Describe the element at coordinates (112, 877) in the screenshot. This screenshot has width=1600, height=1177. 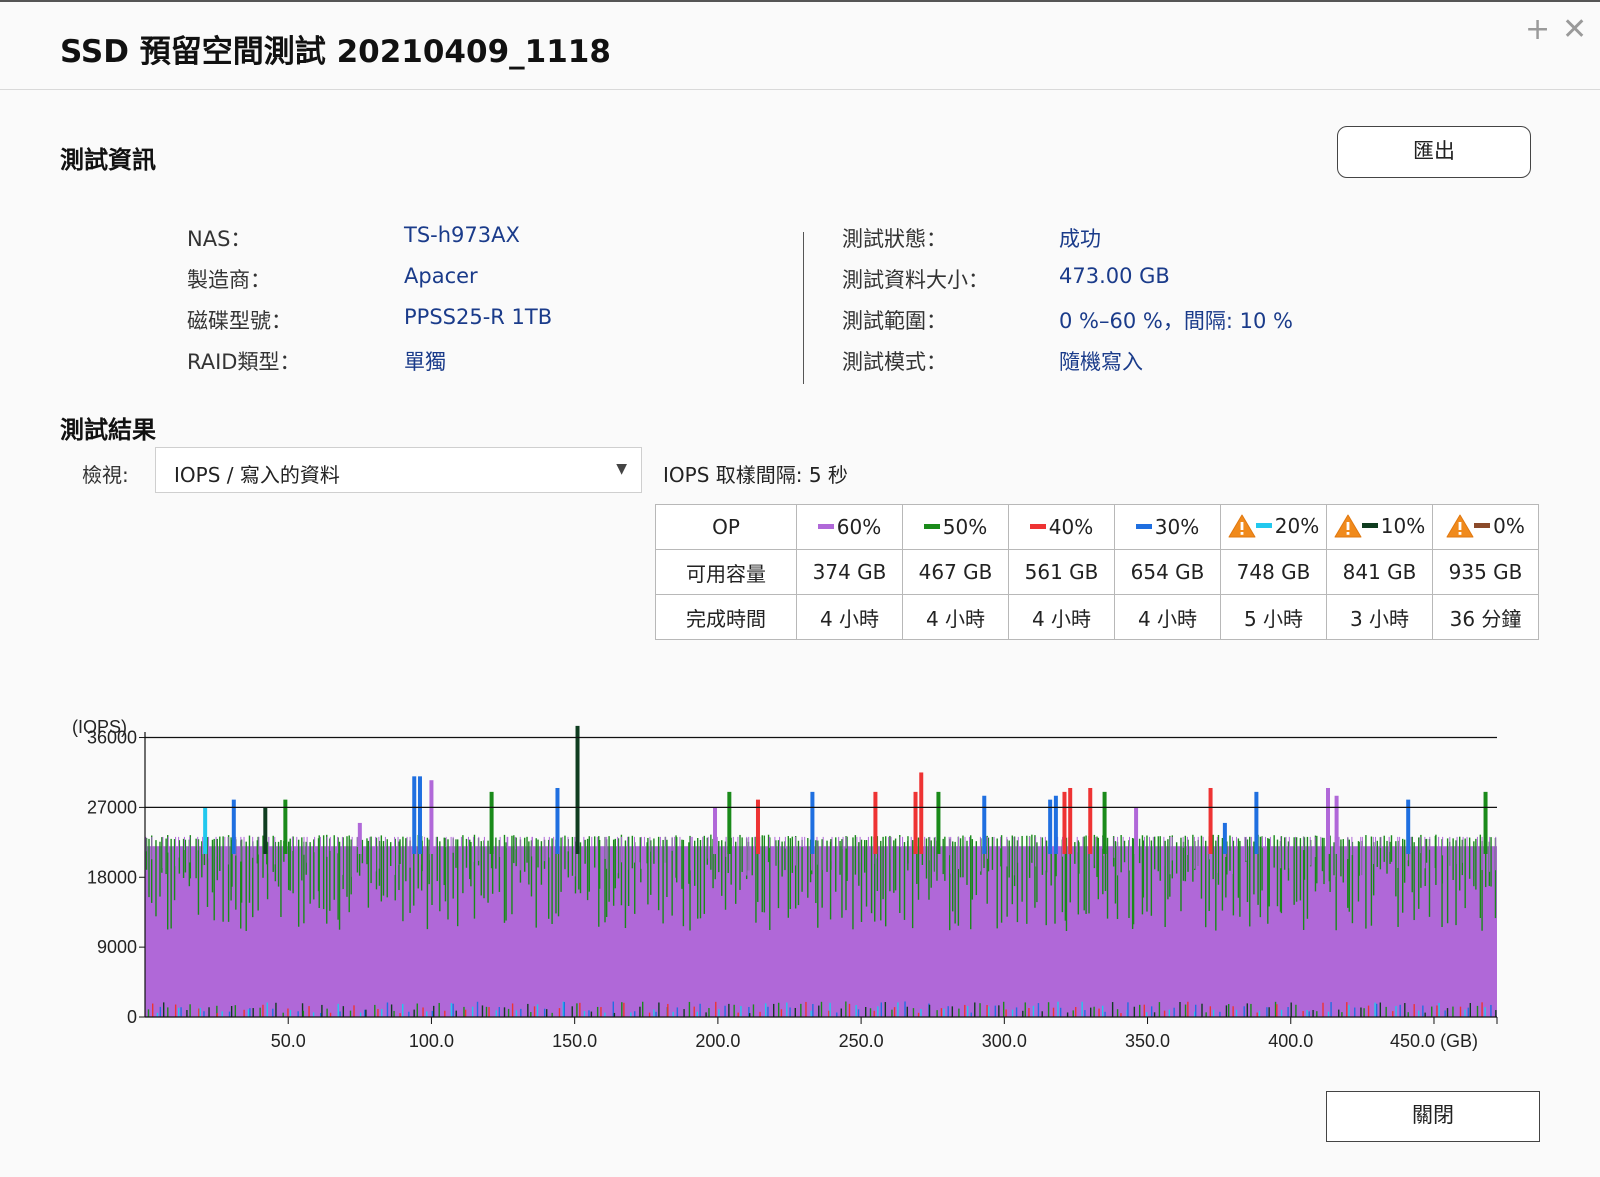
I see `y-tick-label: 18000` at that location.